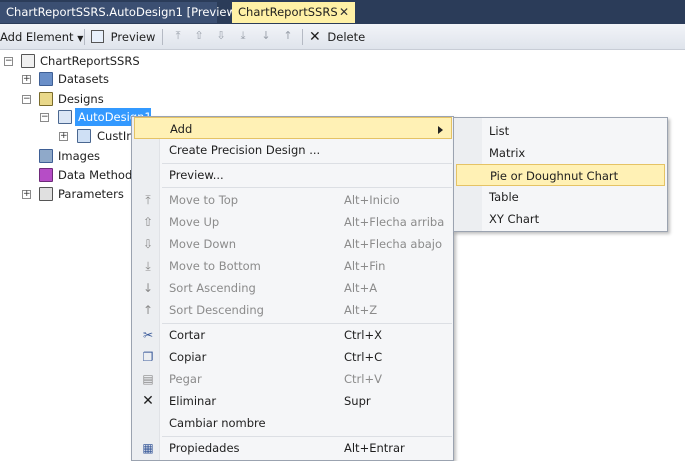  What do you see at coordinates (293, 244) in the screenshot?
I see `menu-item-move-down: ⇩ Move Down Alt+Flecha abajo` at bounding box center [293, 244].